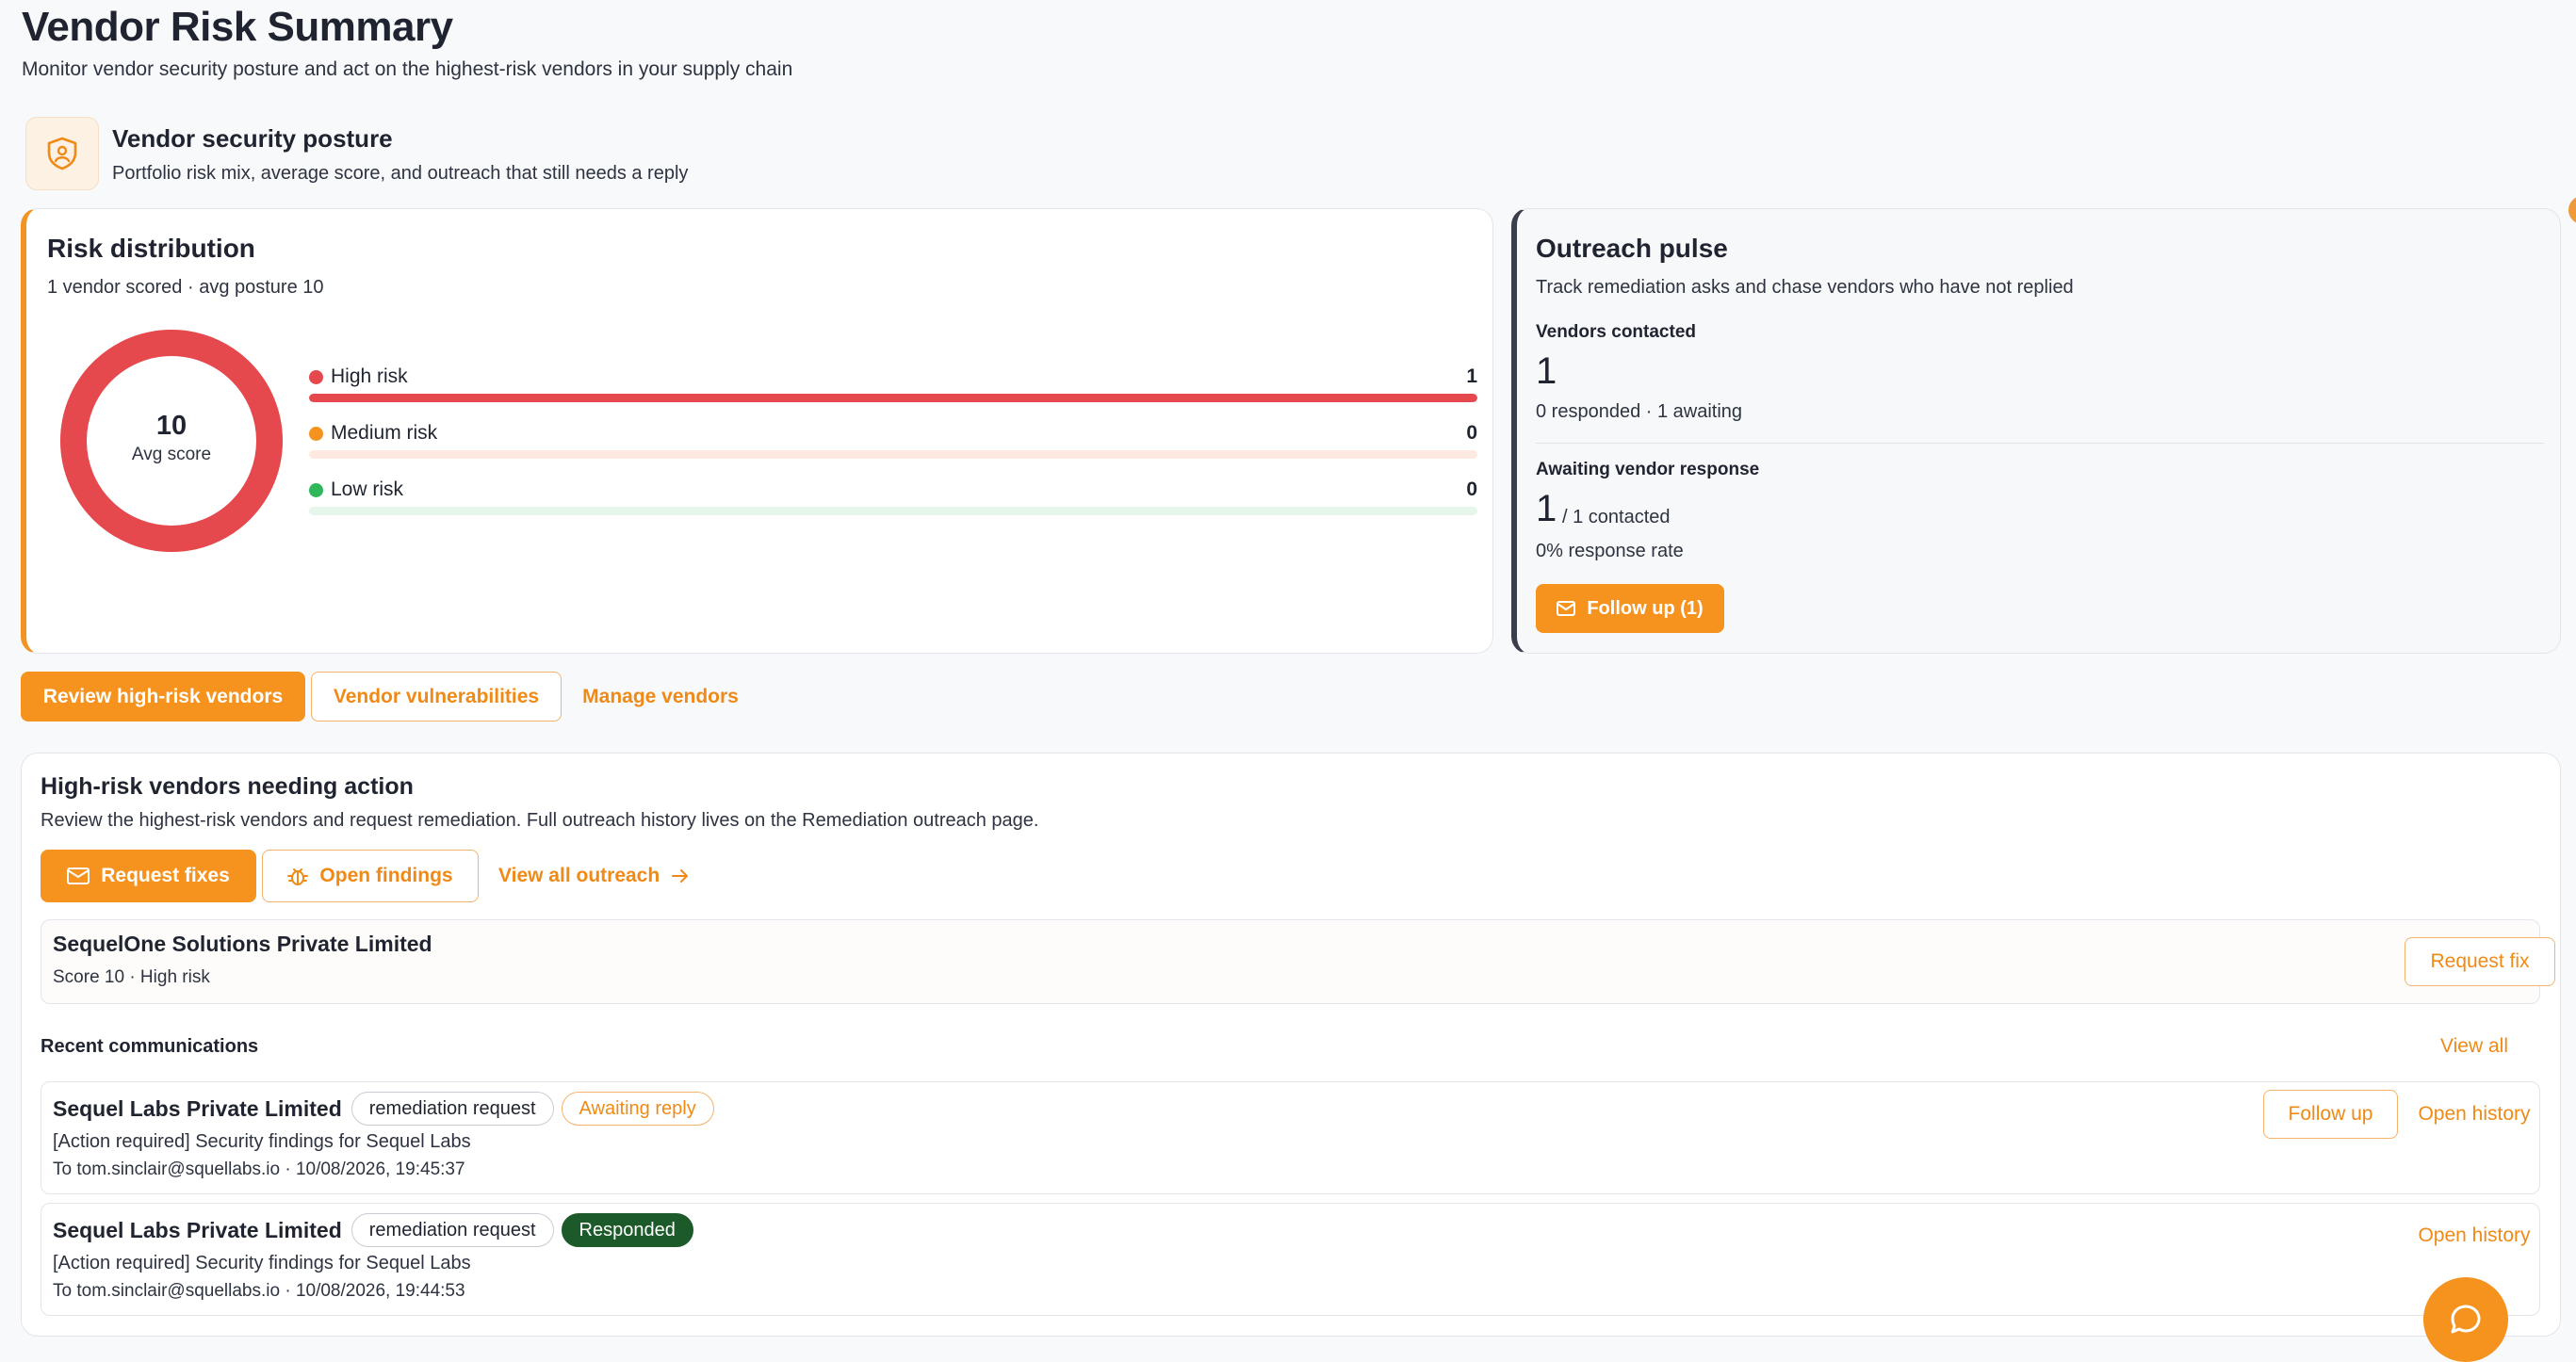 The image size is (2576, 1362). Describe the element at coordinates (298, 876) in the screenshot. I see `bug-icon` at that location.